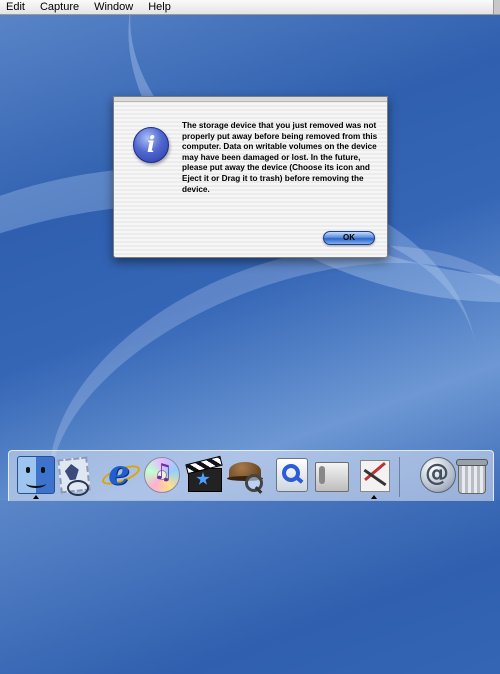  I want to click on menu-window: Window, so click(115, 7).